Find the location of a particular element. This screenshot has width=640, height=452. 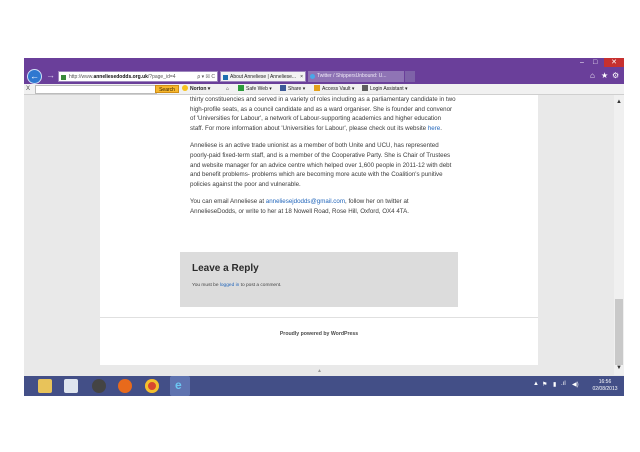

action-center-icon: ⚑ is located at coordinates (544, 384).